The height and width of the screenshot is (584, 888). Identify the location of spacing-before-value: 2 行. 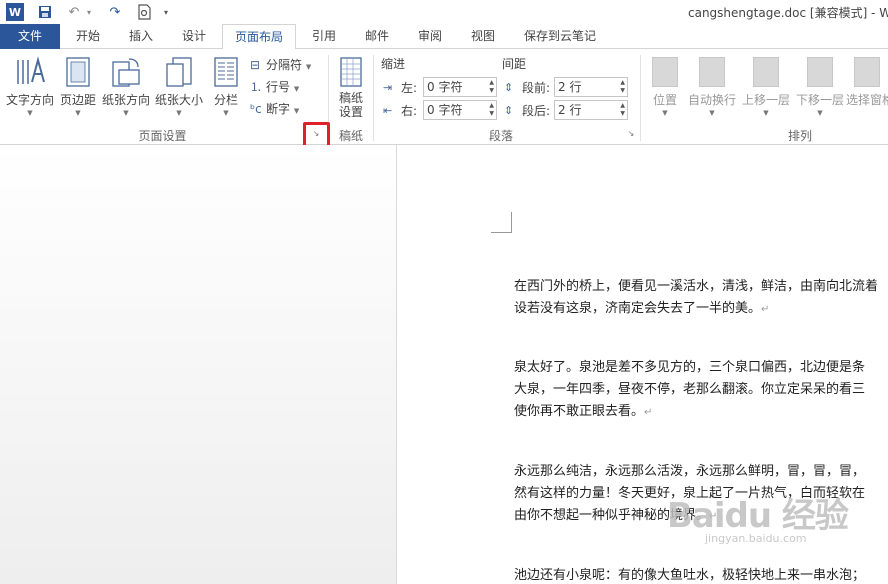
(570, 87).